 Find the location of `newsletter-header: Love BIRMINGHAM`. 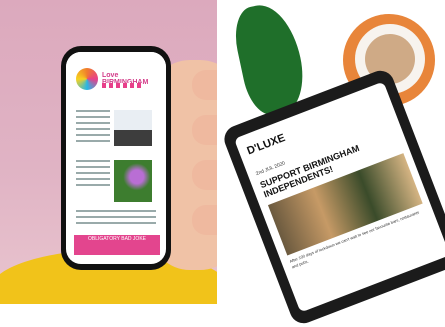

newsletter-header: Love BIRMINGHAM is located at coordinates (116, 72).